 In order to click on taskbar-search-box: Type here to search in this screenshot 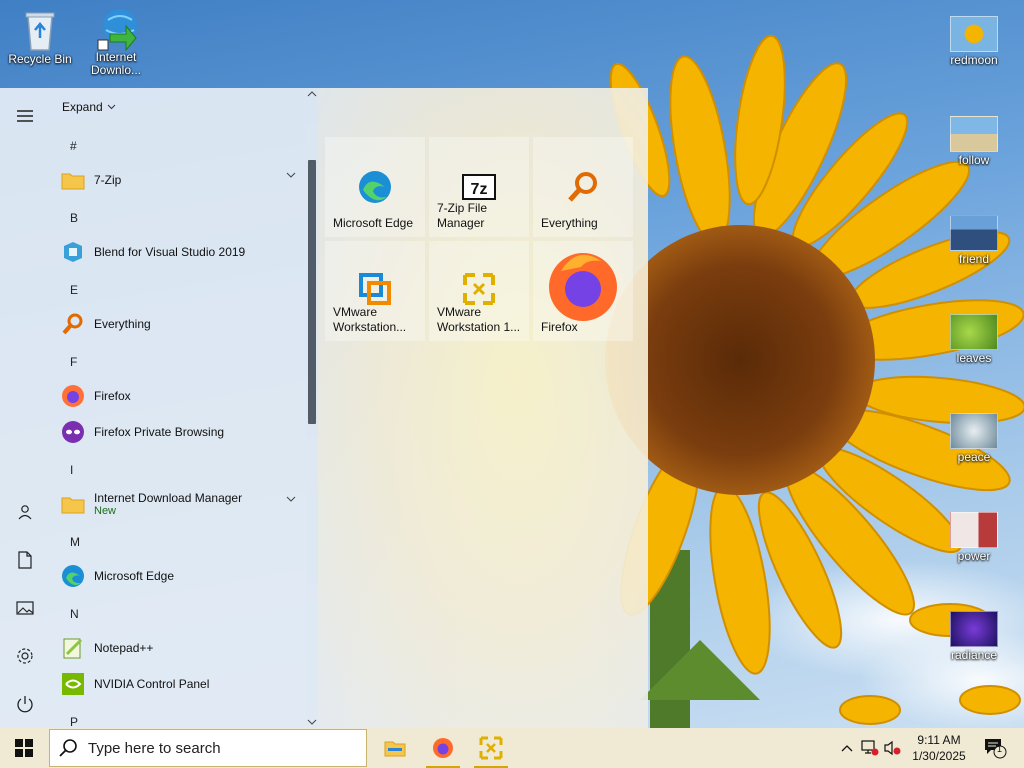, I will do `click(208, 748)`.